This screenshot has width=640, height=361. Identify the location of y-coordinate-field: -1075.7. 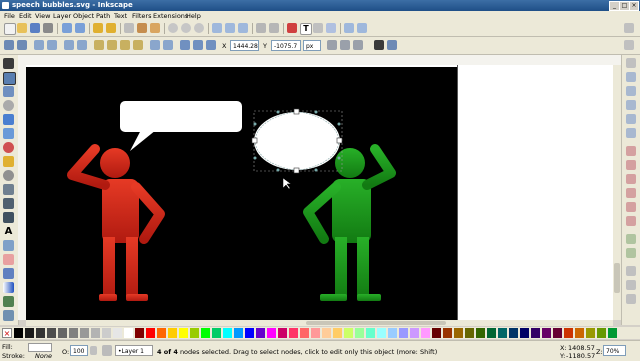
(286, 45).